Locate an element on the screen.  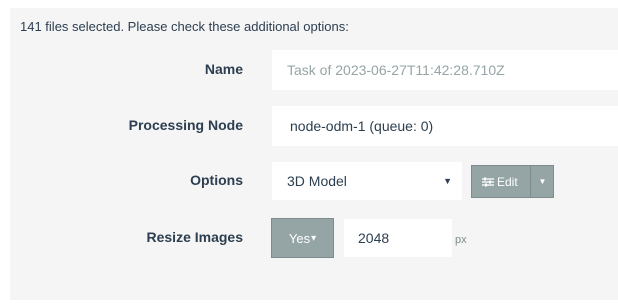
processing-node-value: node-odm-1 (queue: 0) is located at coordinates (362, 126).